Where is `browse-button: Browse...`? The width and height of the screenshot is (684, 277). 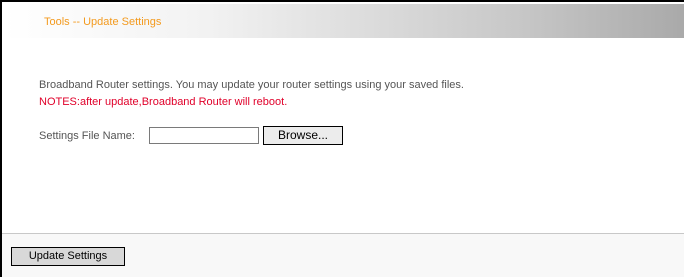
browse-button: Browse... is located at coordinates (303, 135).